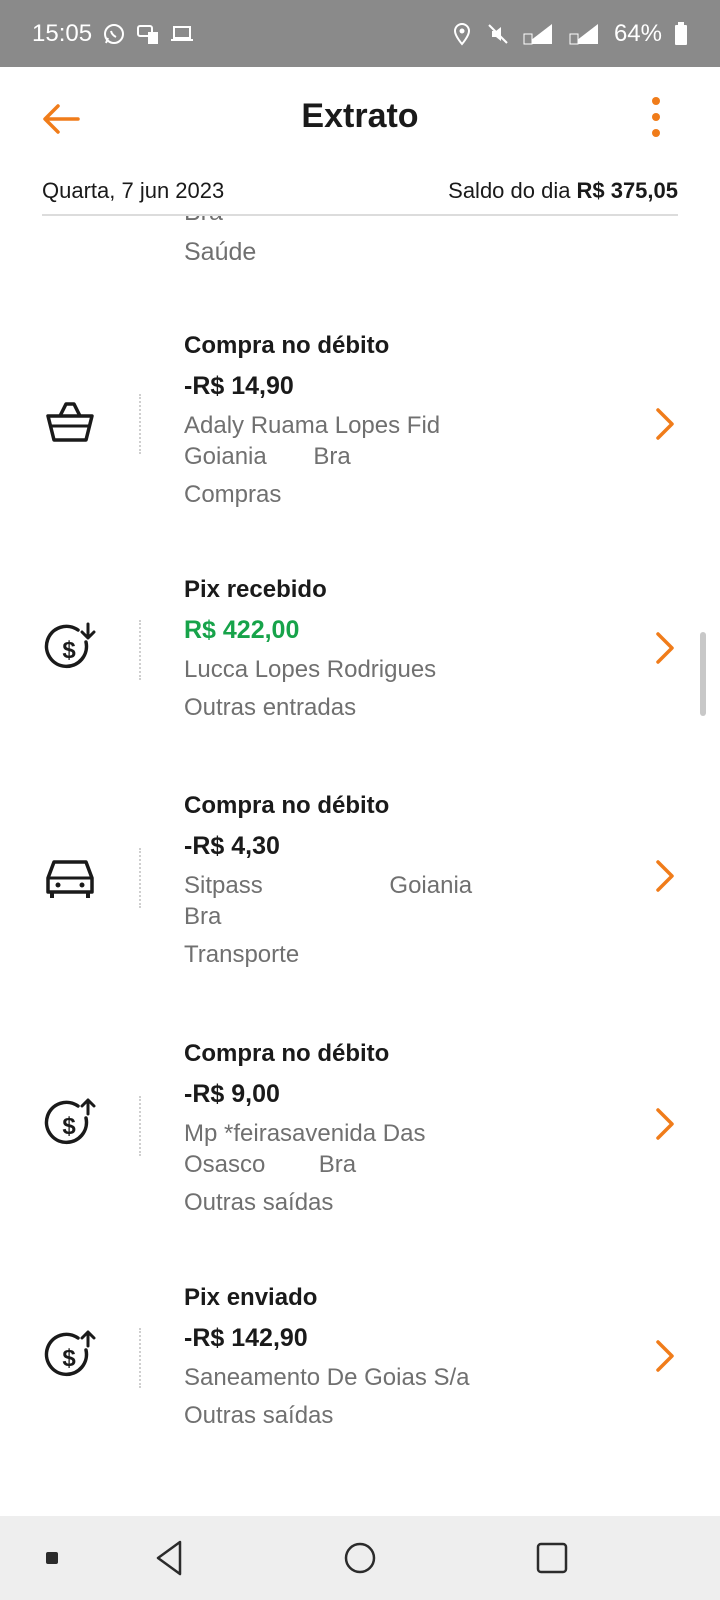  What do you see at coordinates (637, 33) in the screenshot?
I see `battery-percent: 64%` at bounding box center [637, 33].